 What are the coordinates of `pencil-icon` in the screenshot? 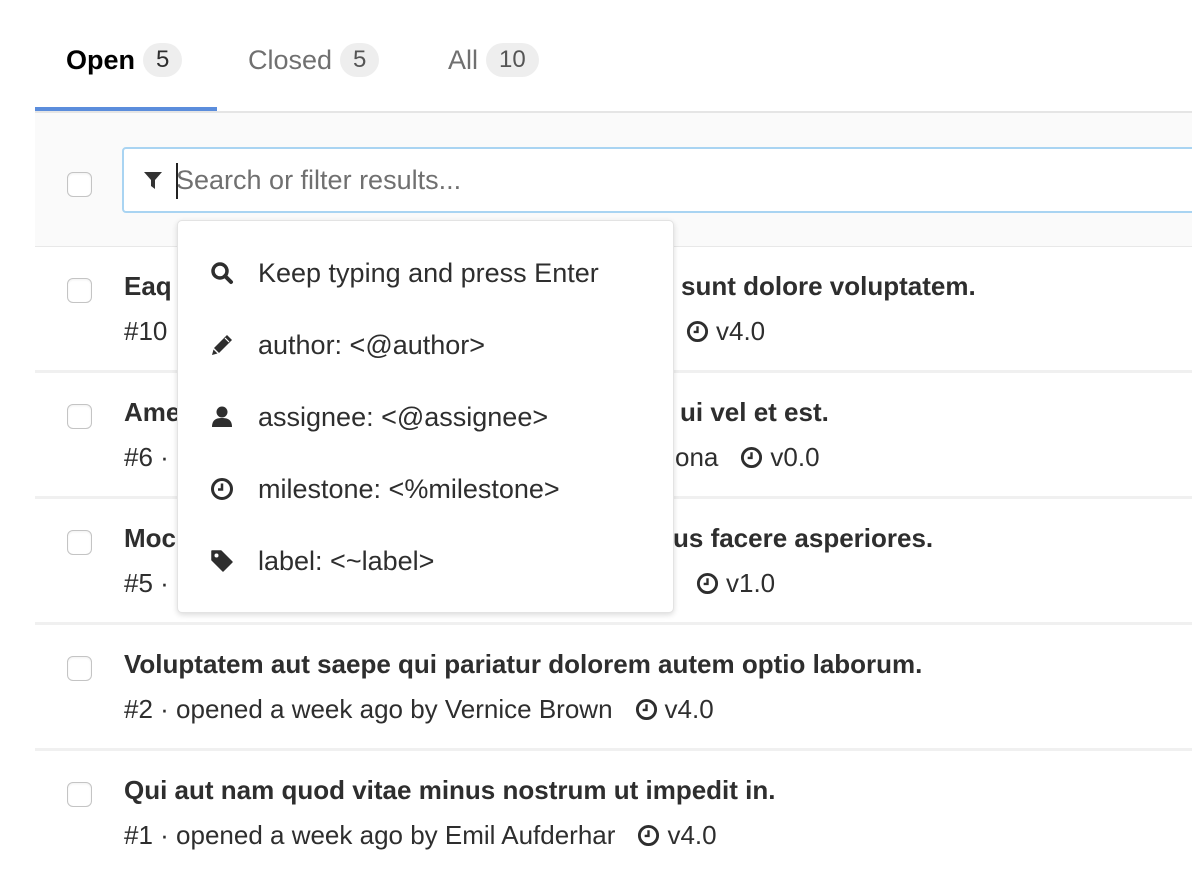 It's located at (222, 345).